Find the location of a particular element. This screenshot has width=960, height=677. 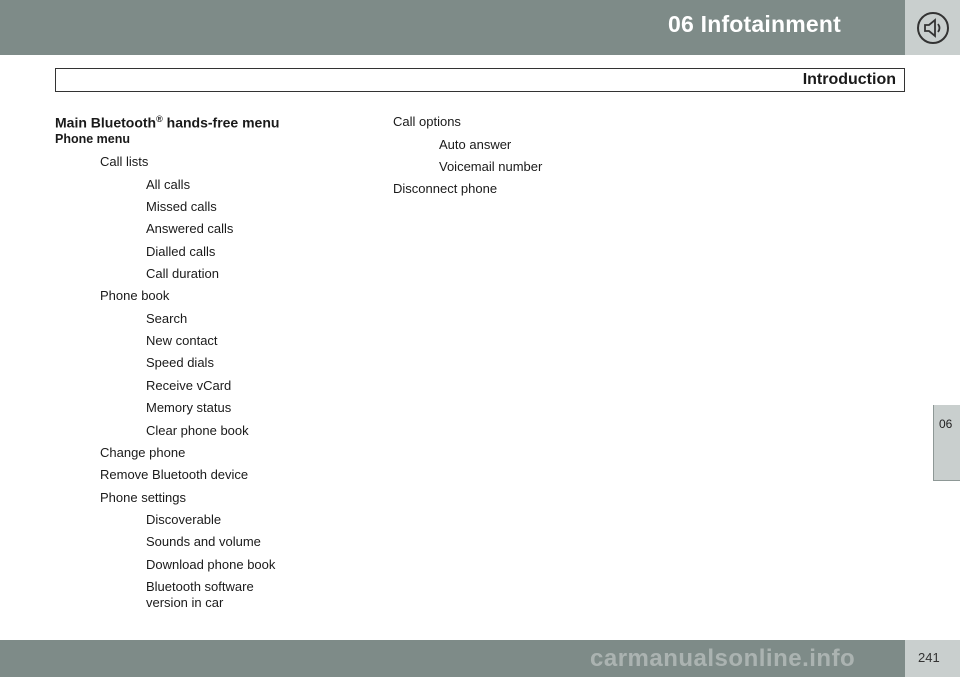

list-item: Memory status is located at coordinates (189, 407).